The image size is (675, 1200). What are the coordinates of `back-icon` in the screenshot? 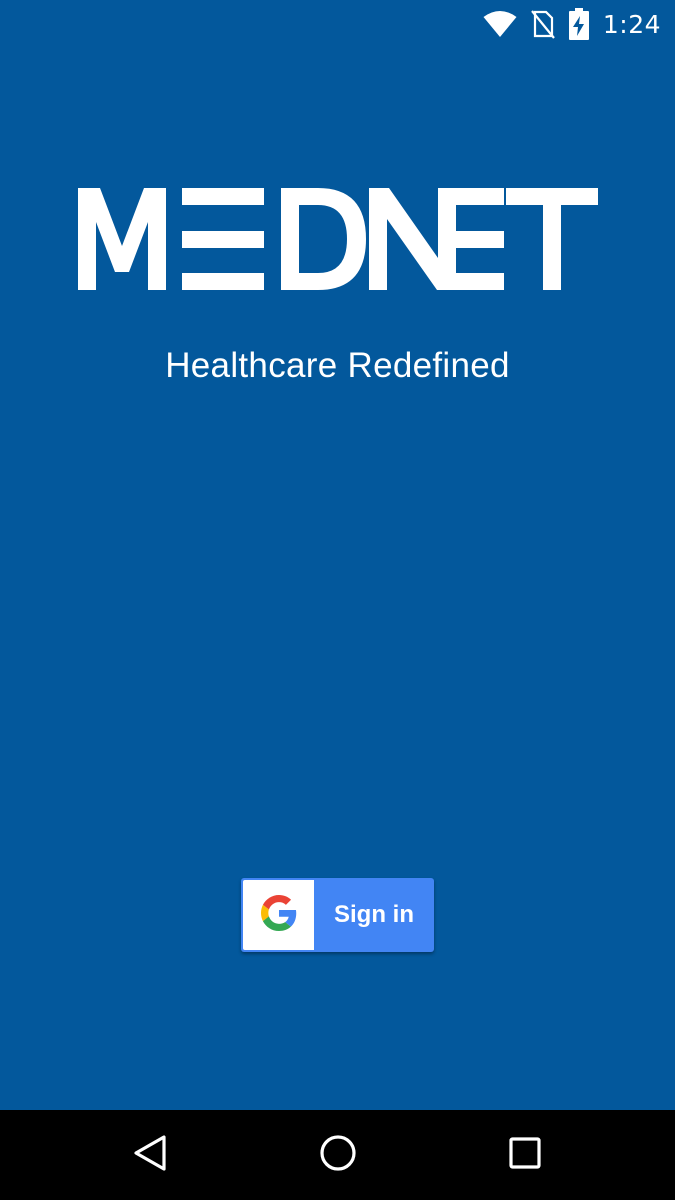 It's located at (150, 1155).